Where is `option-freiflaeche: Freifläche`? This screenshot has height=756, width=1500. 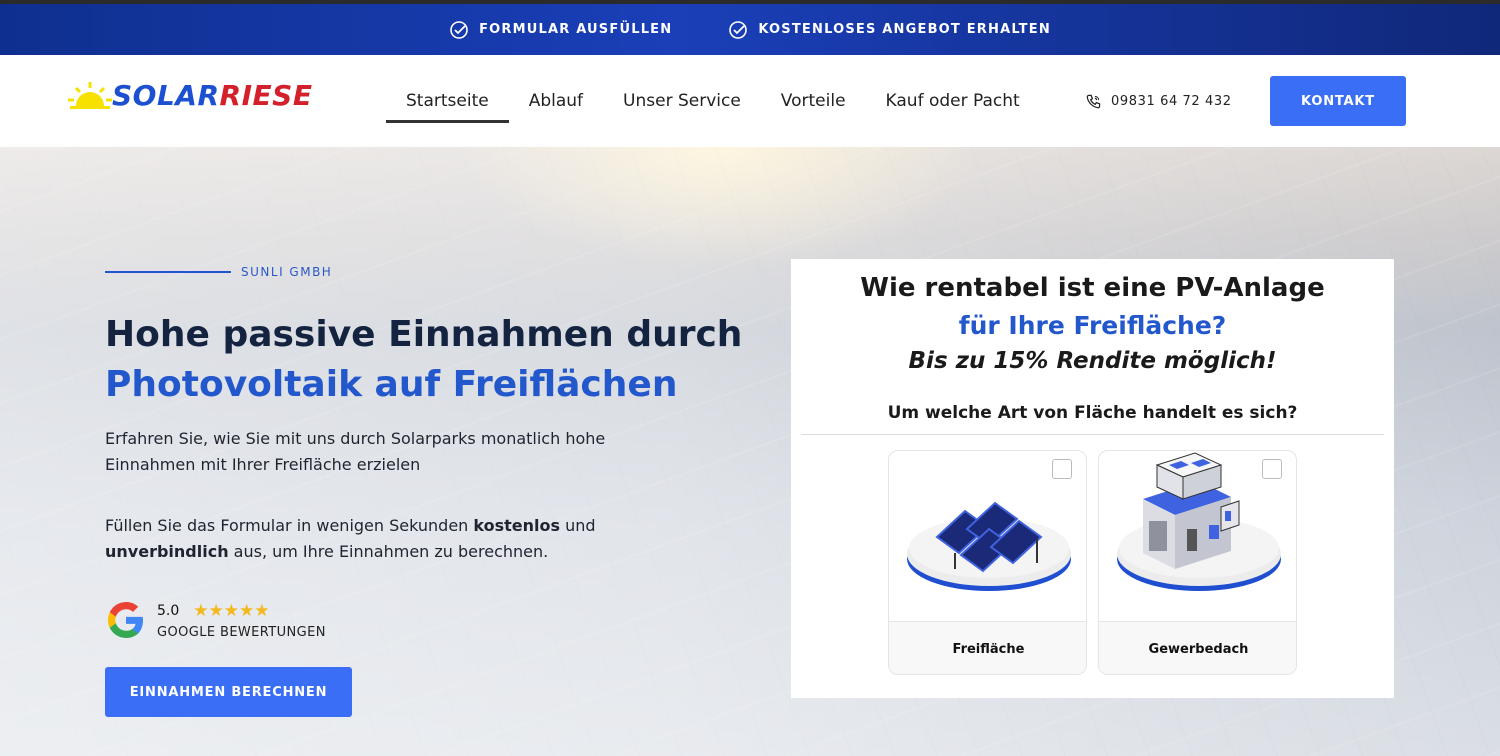
option-freiflaeche: Freifläche is located at coordinates (987, 562).